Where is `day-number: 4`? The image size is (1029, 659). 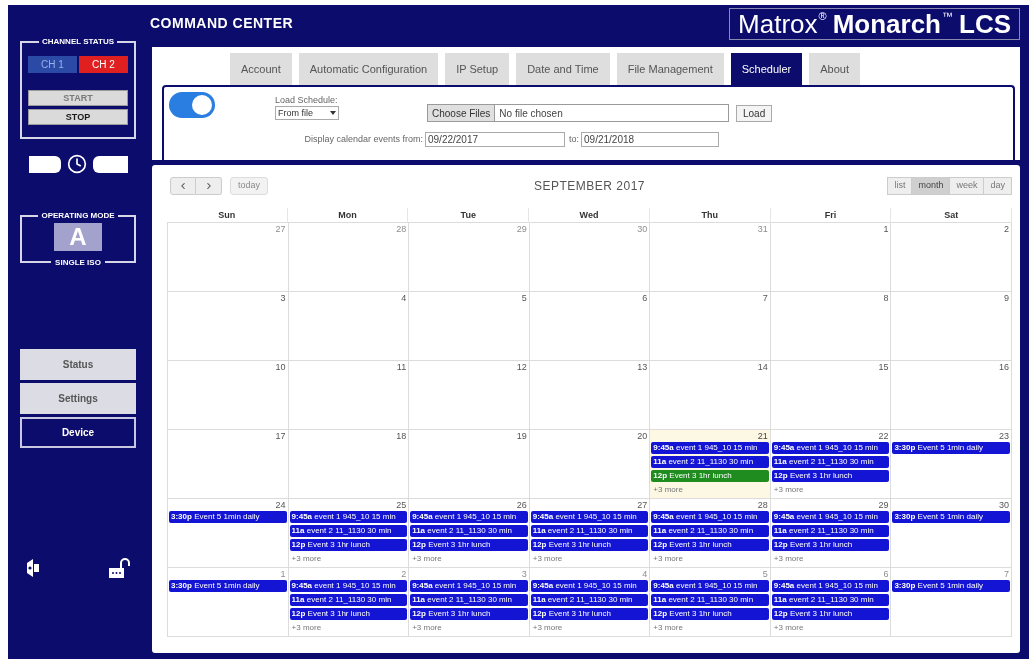
day-number: 4 is located at coordinates (645, 574).